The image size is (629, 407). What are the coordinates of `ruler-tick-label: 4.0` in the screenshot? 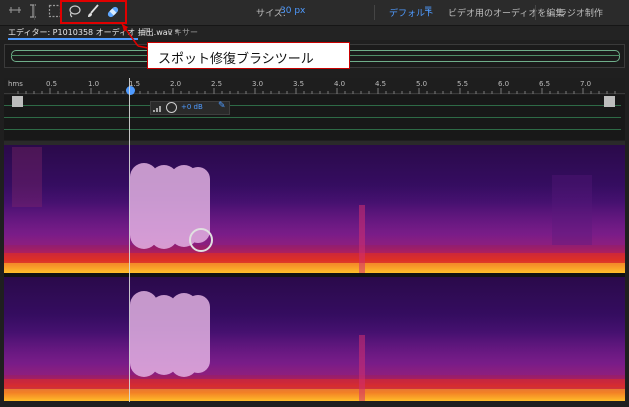 It's located at (340, 84).